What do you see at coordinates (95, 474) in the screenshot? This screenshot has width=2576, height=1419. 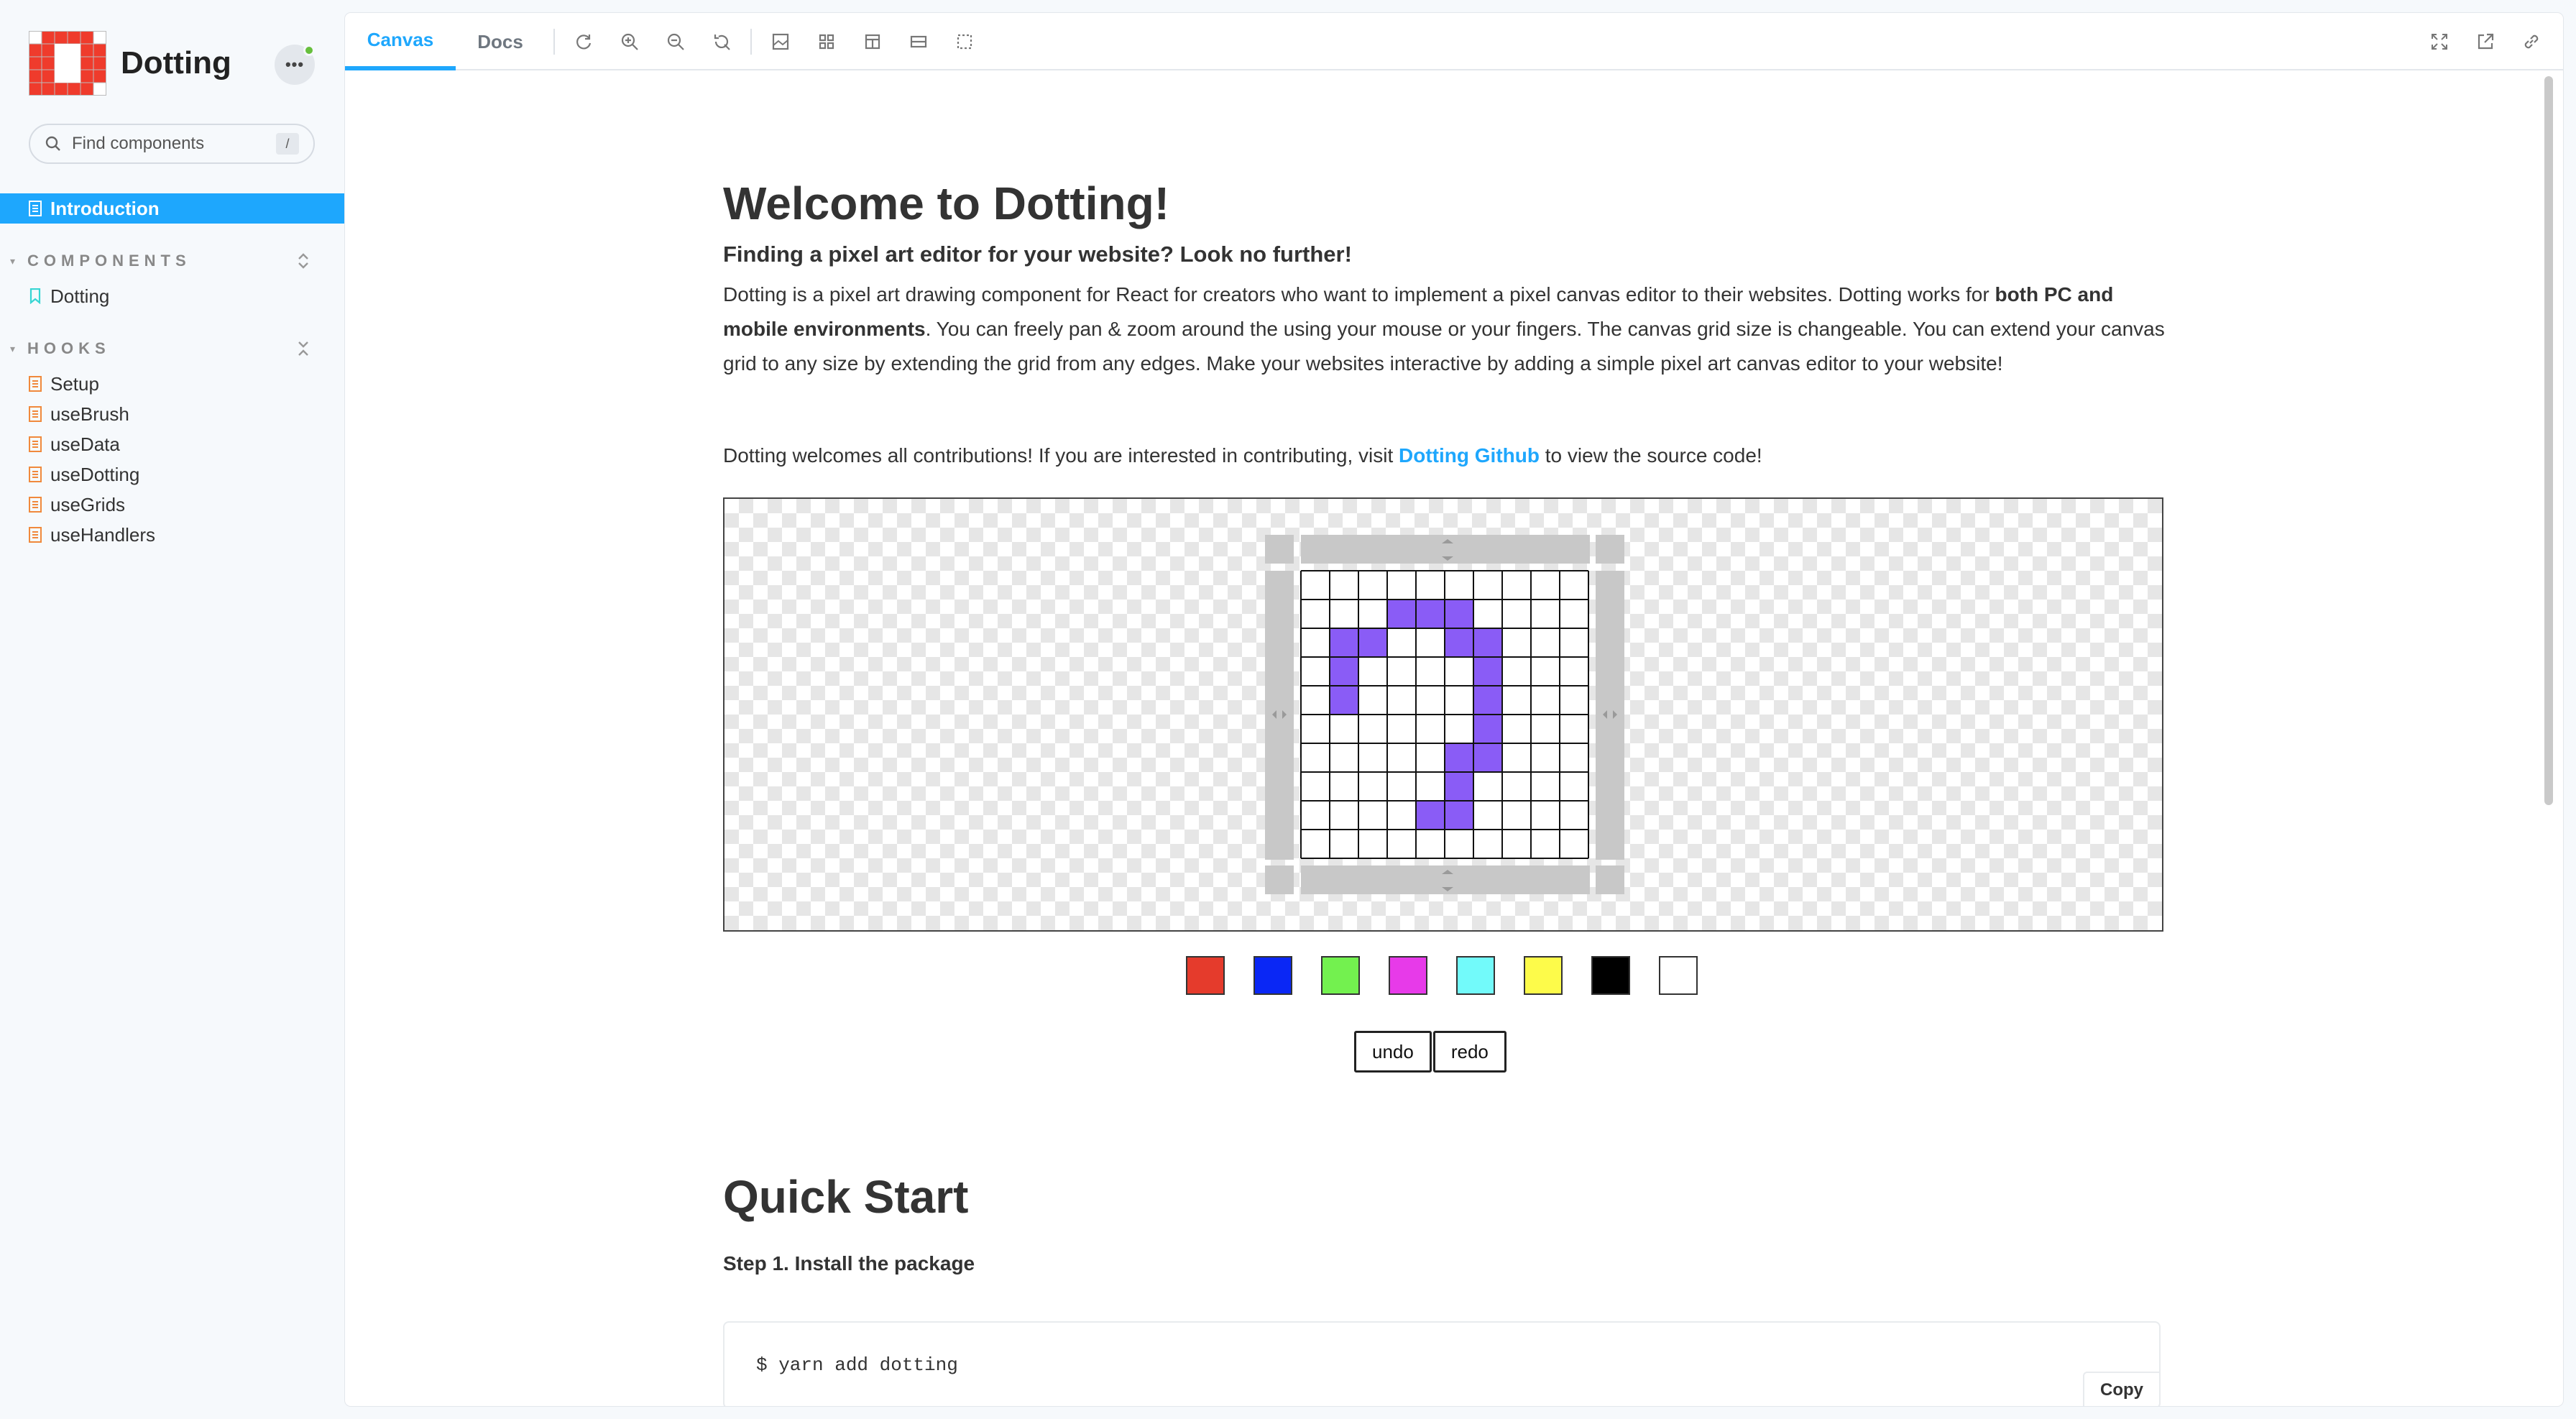 I see `sidebar-item-label: useDotting` at bounding box center [95, 474].